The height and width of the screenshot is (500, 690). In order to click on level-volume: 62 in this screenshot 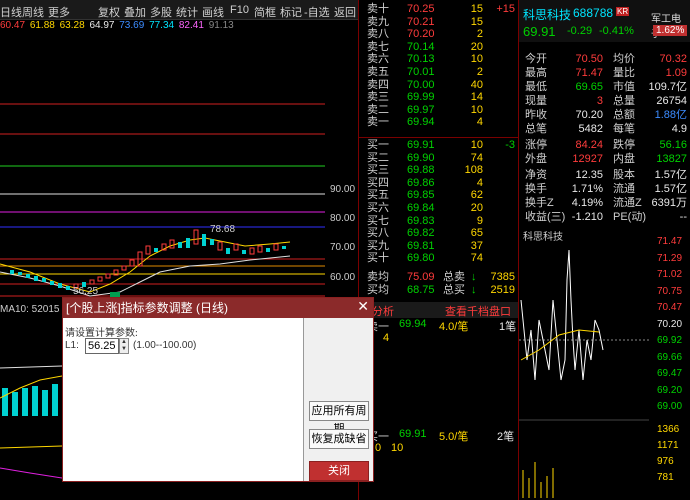, I will do `click(476, 195)`.